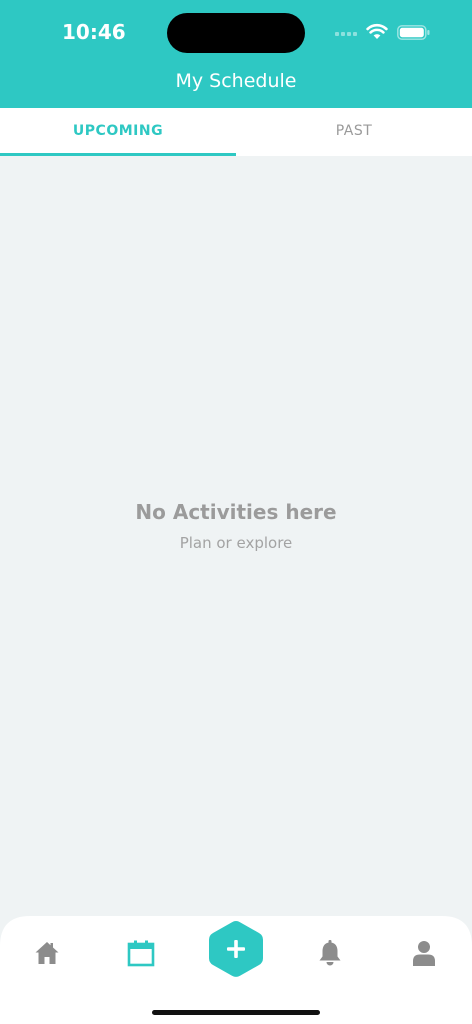 The height and width of the screenshot is (1024, 472). Describe the element at coordinates (236, 81) in the screenshot. I see `page-title: My Schedule` at that location.